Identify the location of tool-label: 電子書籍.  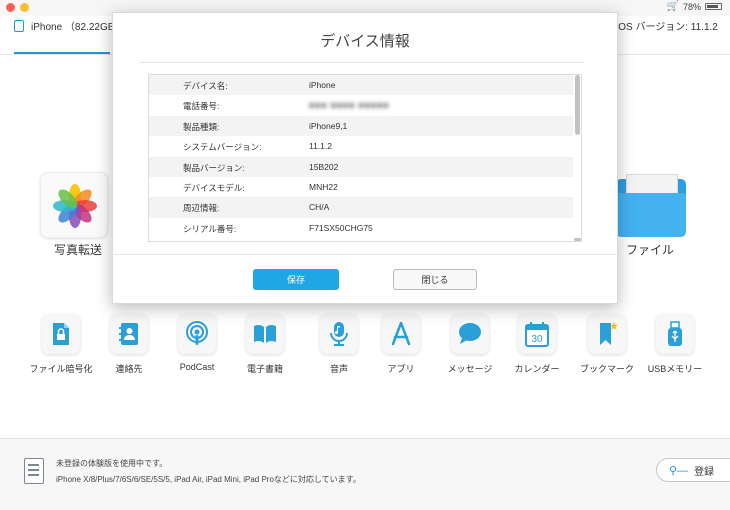
(264, 369).